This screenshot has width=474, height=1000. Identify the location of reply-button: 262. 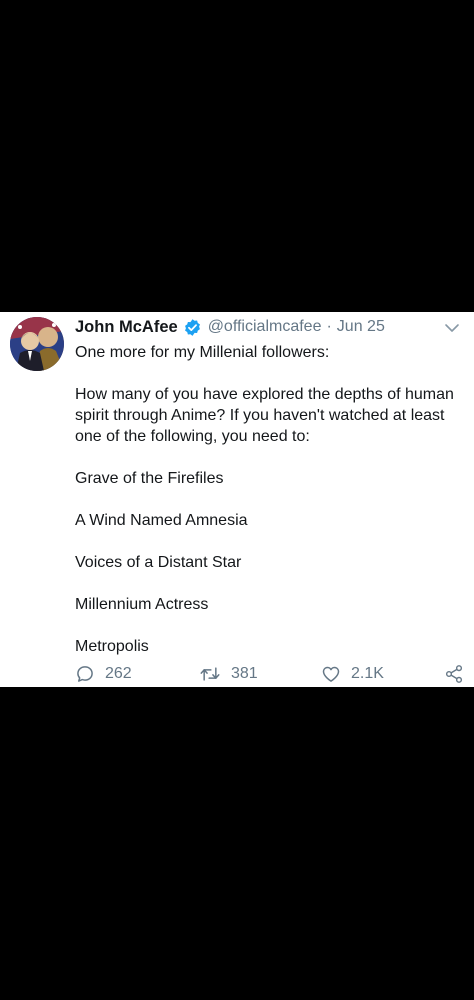
(103, 674).